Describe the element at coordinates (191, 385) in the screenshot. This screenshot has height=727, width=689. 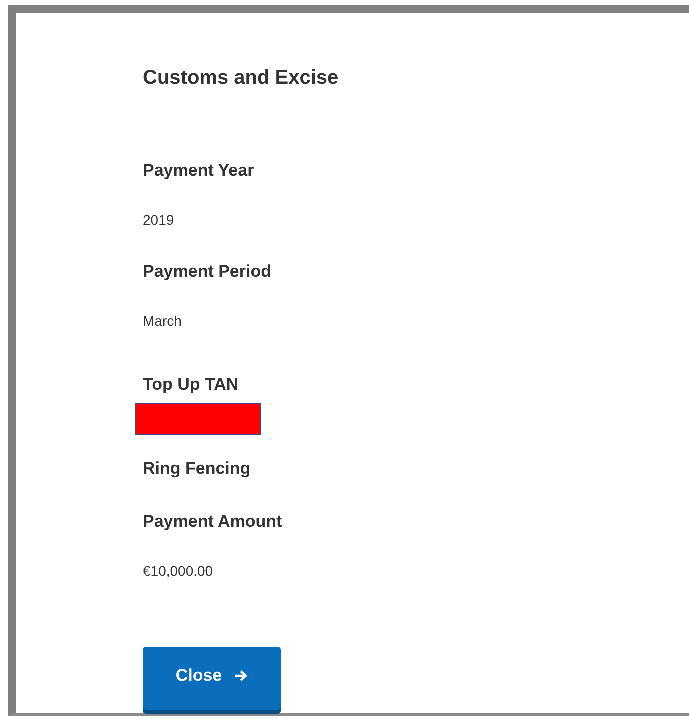
I see `field-label: Top Up TAN` at that location.